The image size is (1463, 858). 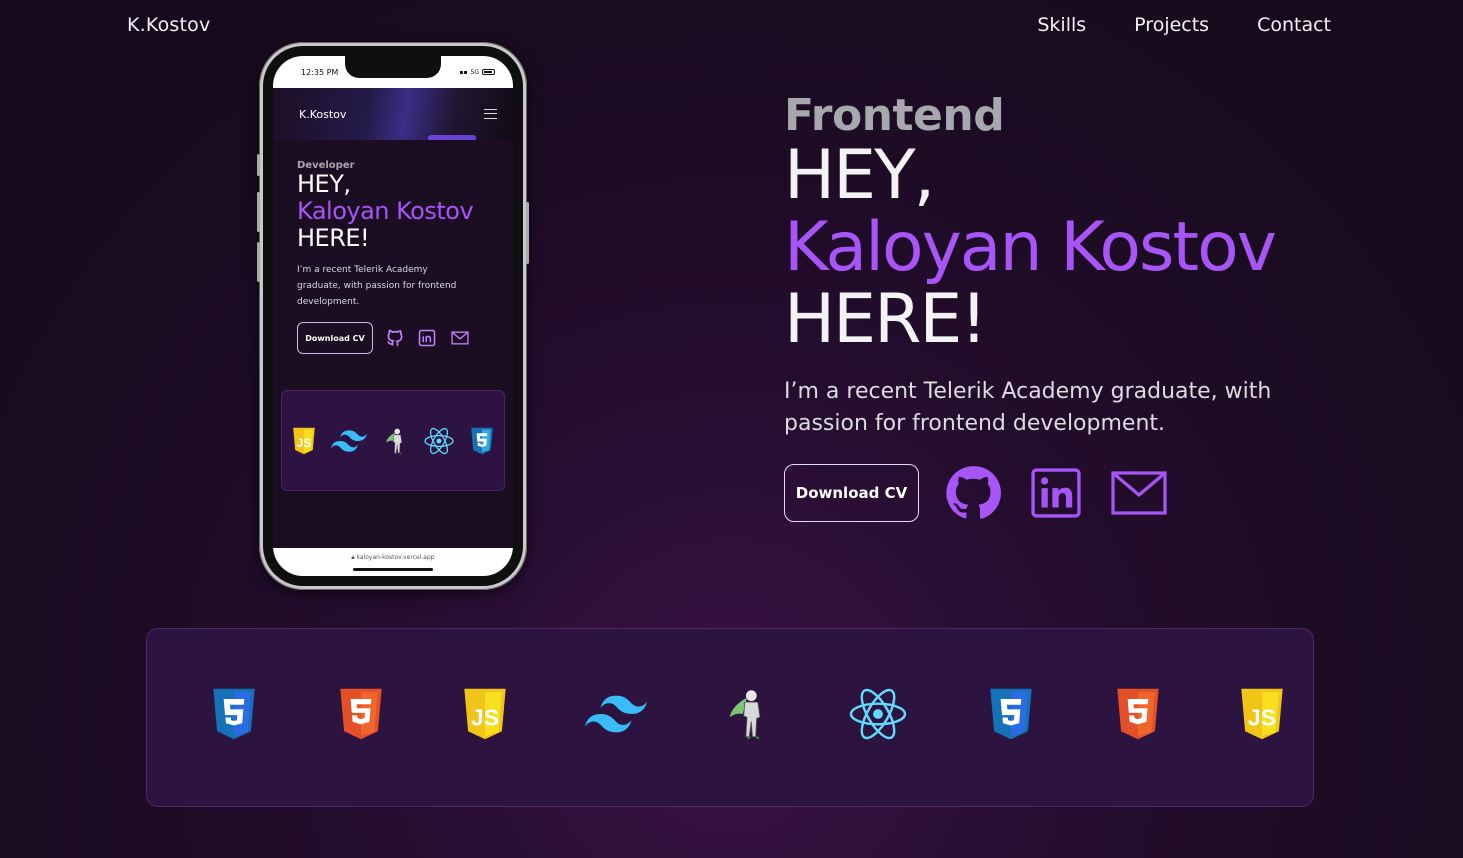 I want to click on nav-link-contact: Contact, so click(x=1294, y=25).